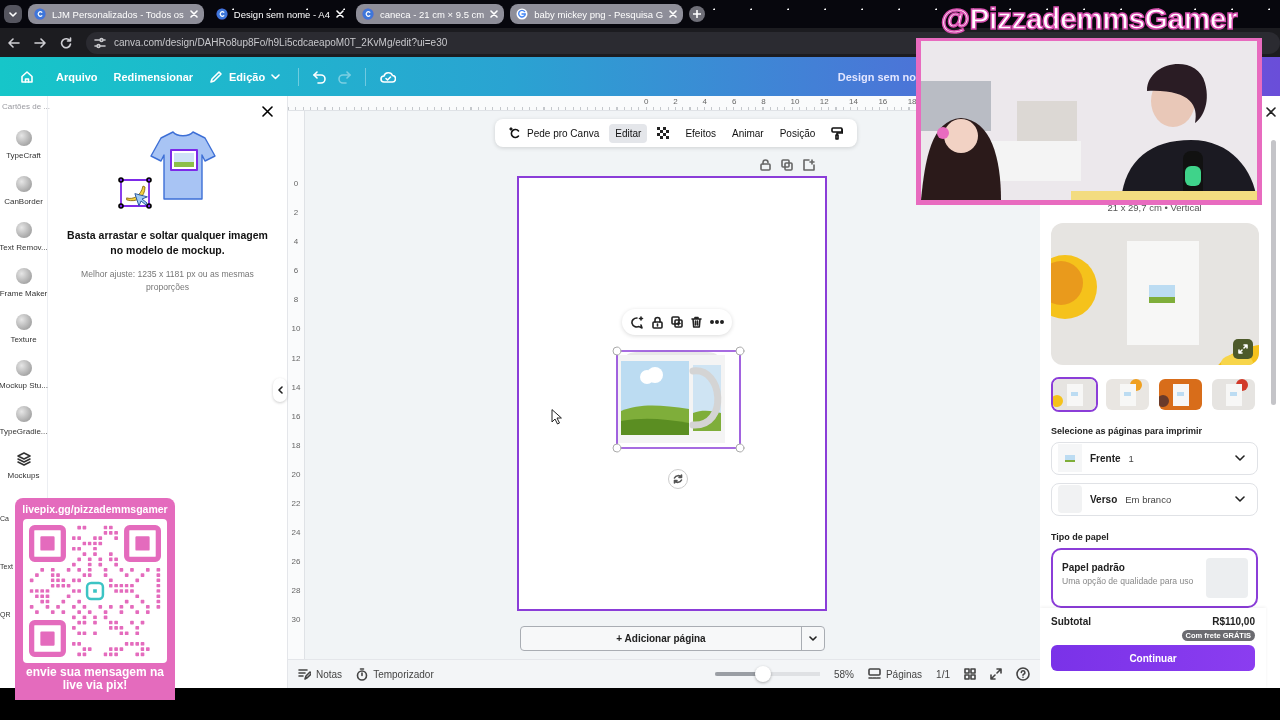  Describe the element at coordinates (296, 475) in the screenshot. I see `ruler-number: 20` at that location.